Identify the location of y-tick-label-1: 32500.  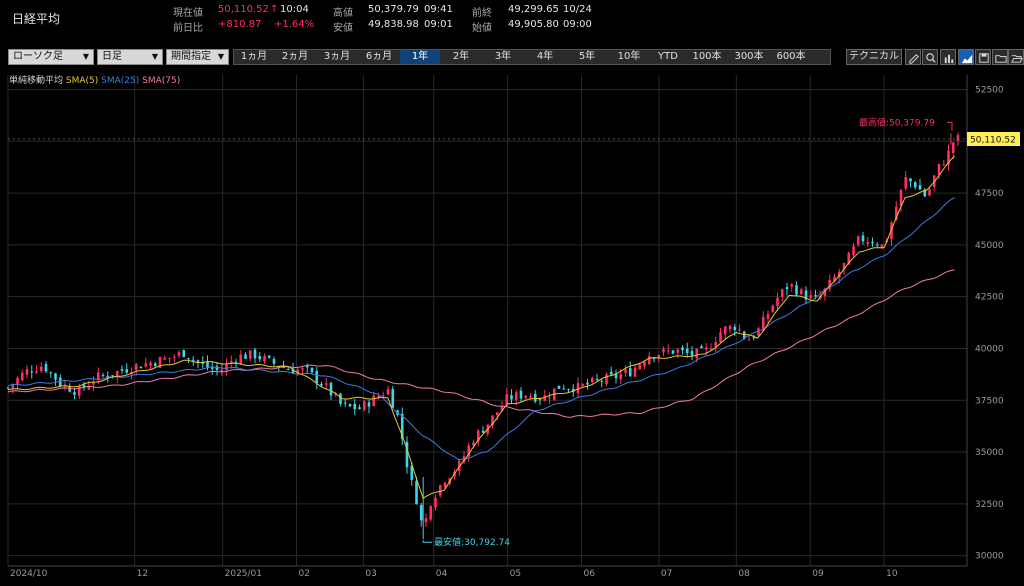
(989, 505).